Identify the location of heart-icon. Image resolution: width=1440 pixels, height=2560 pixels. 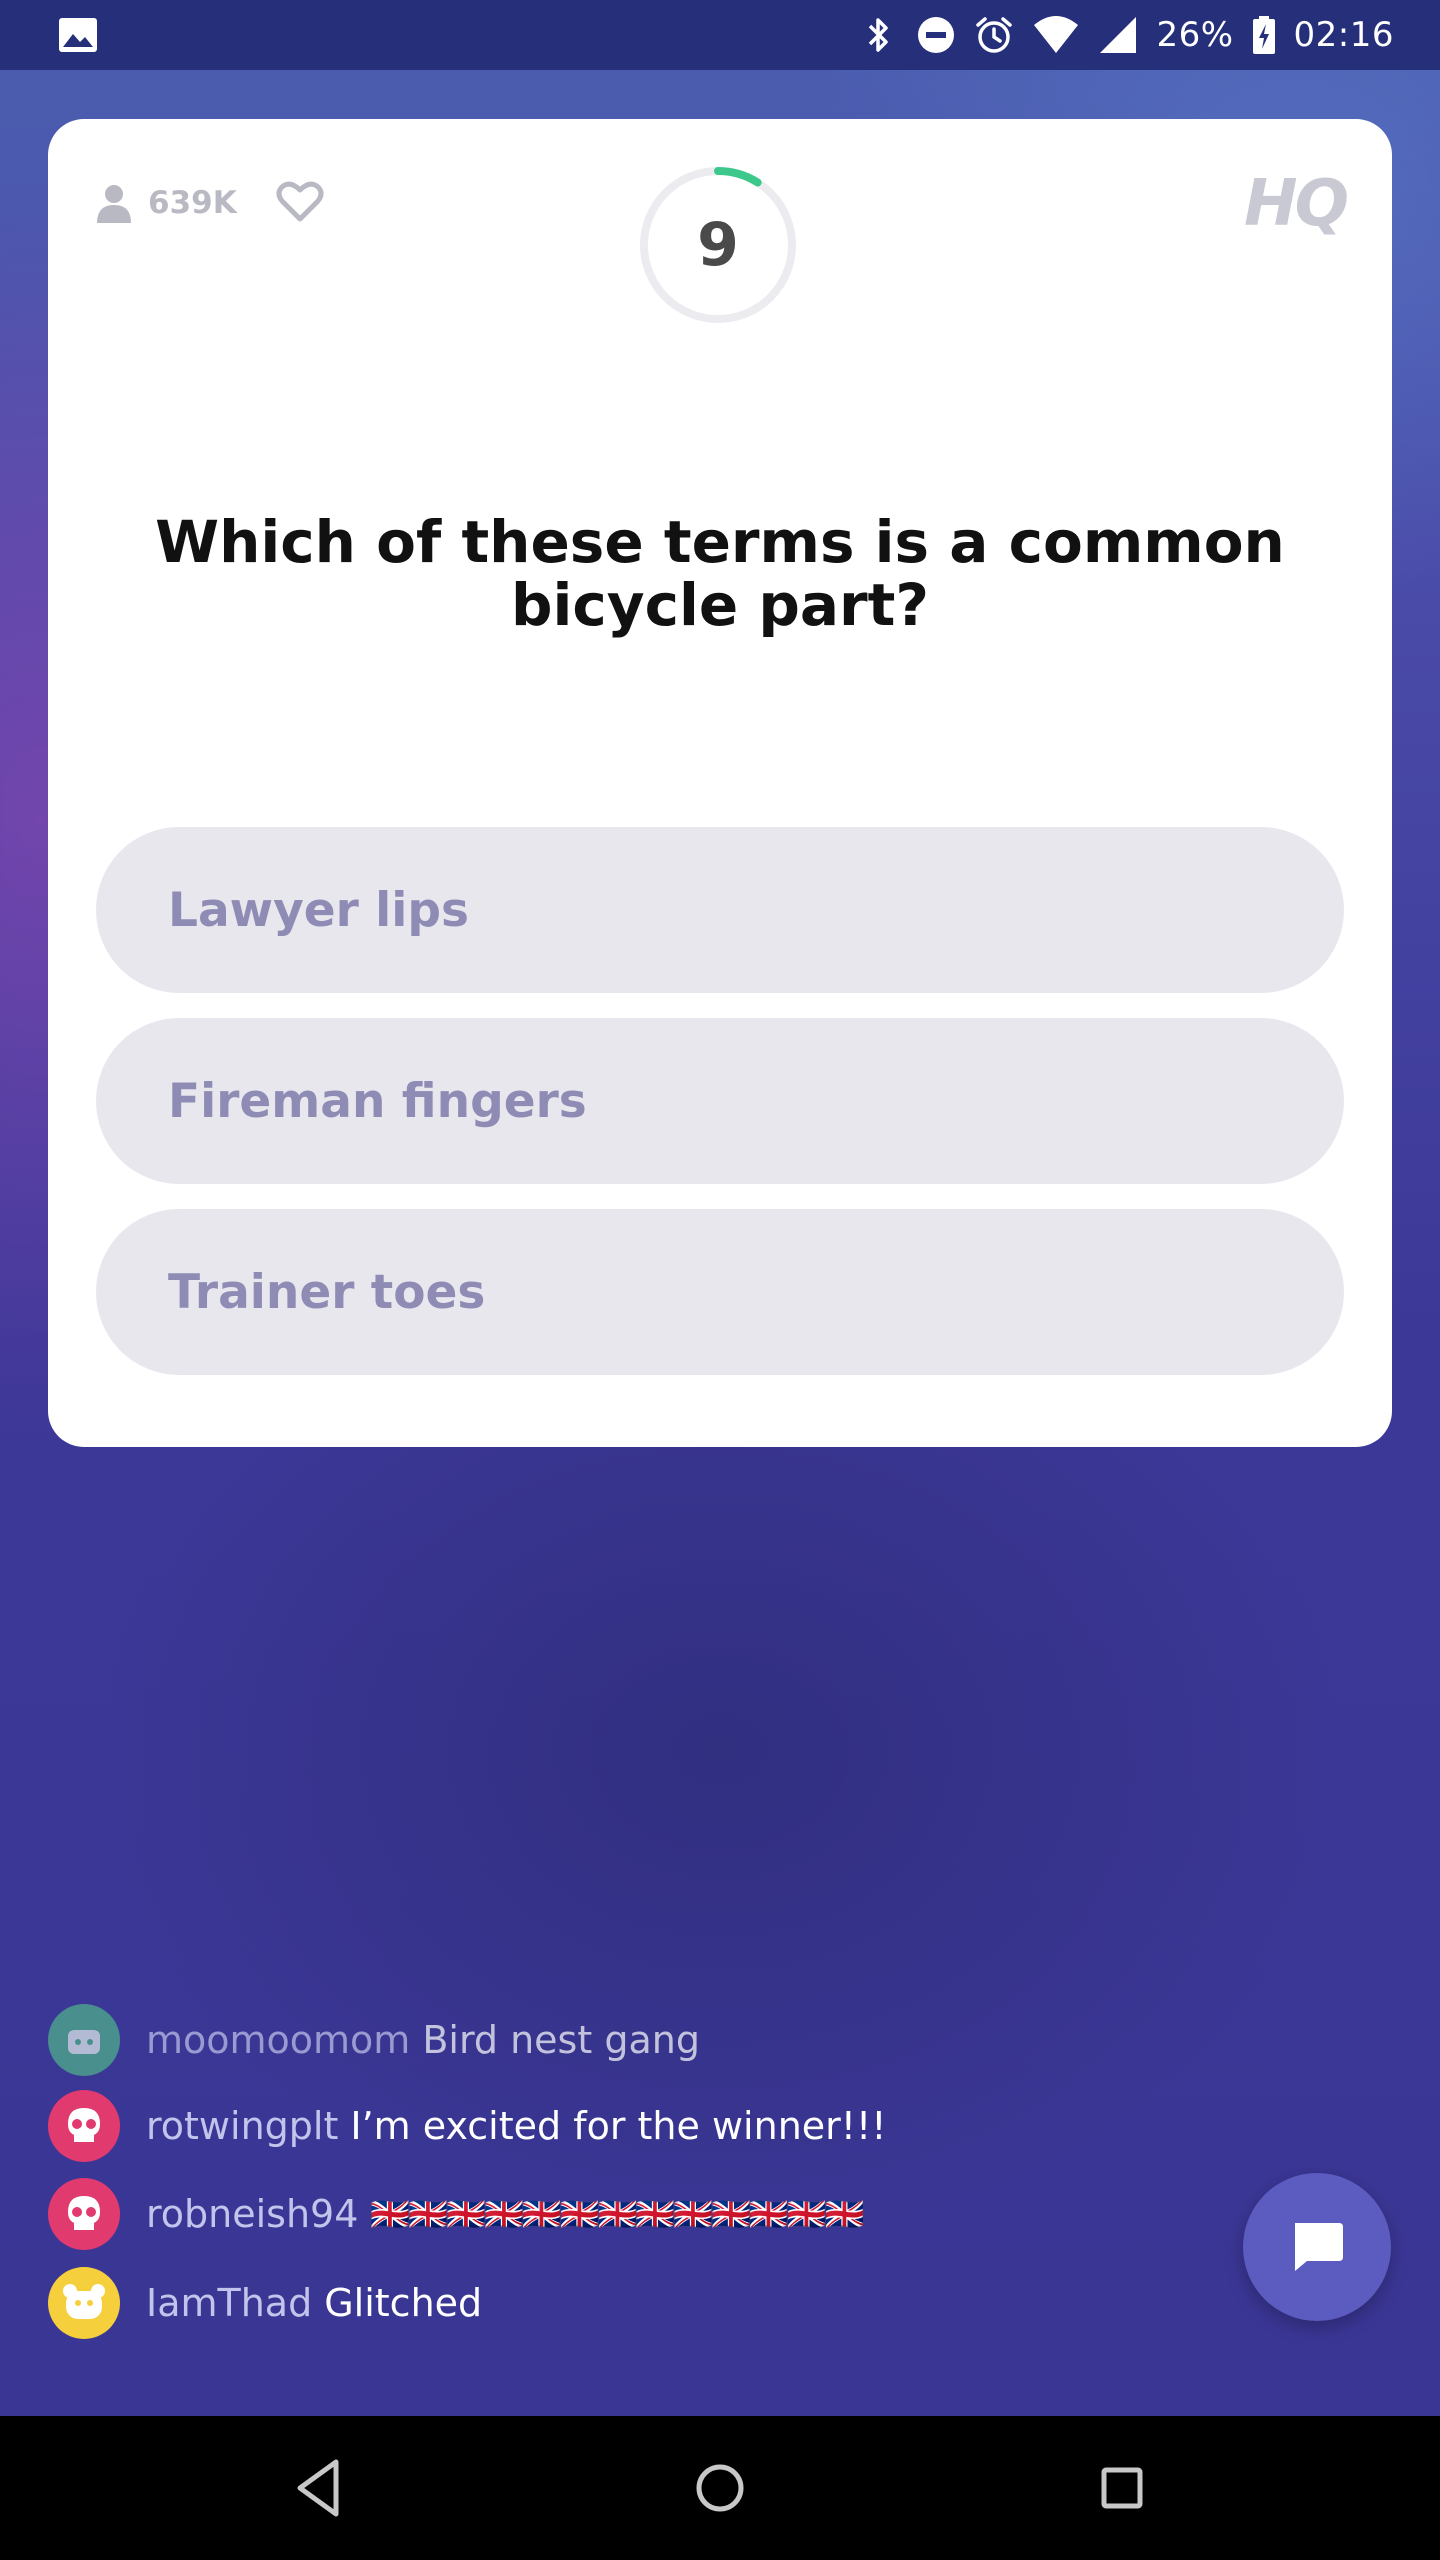
(300, 201).